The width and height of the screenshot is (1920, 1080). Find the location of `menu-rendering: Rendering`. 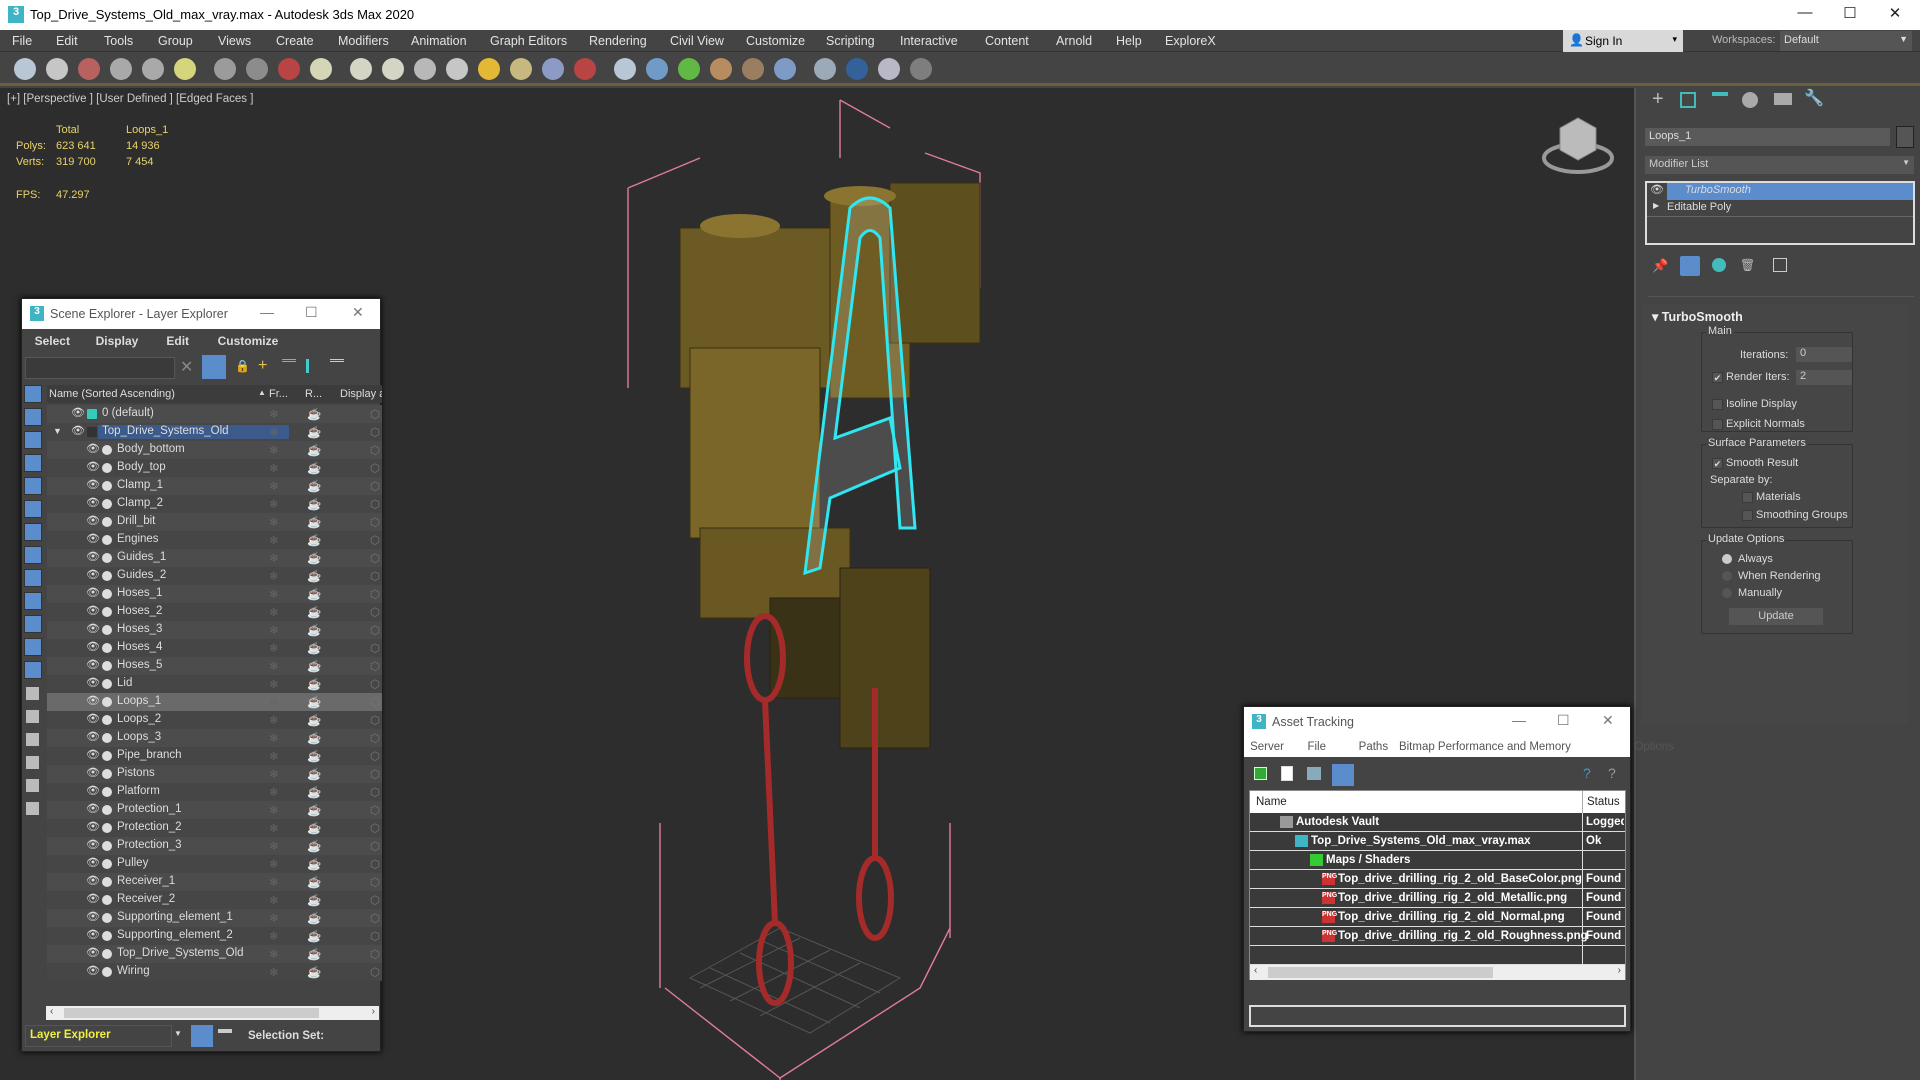

menu-rendering: Rendering is located at coordinates (618, 41).